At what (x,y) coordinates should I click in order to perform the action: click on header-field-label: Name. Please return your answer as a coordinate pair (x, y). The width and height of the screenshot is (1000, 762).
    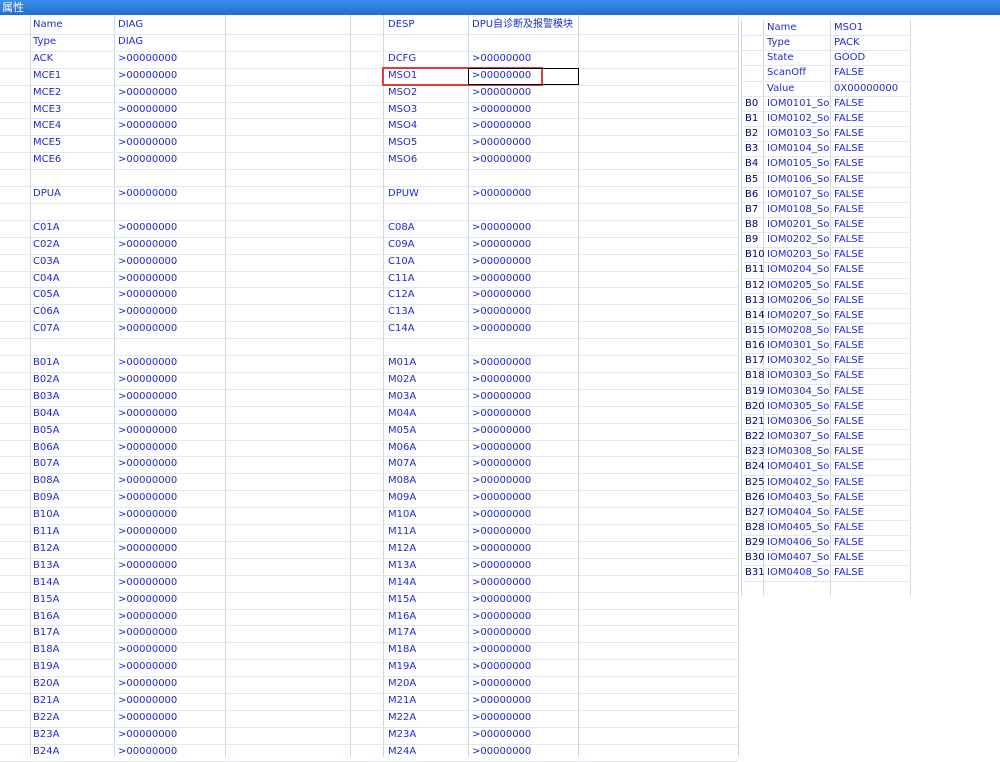
    Looking at the image, I should click on (782, 27).